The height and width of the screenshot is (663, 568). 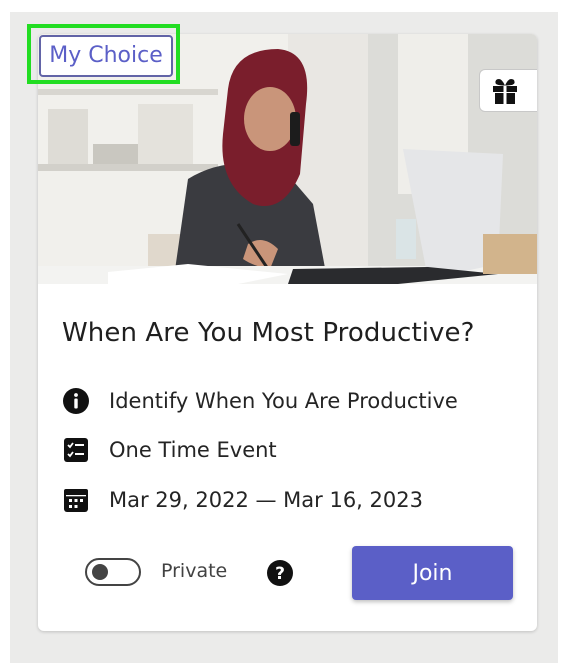 I want to click on toggle-knob, so click(x=100, y=572).